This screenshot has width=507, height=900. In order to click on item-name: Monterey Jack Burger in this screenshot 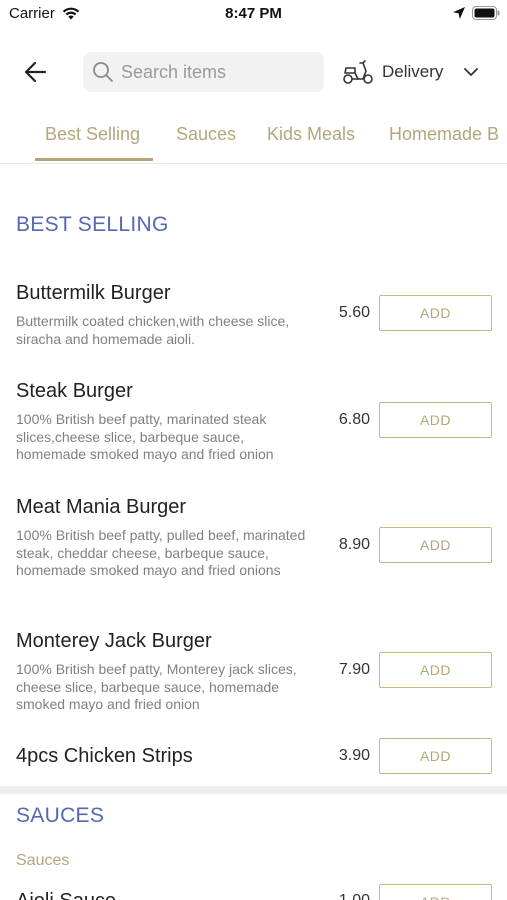, I will do `click(114, 641)`.